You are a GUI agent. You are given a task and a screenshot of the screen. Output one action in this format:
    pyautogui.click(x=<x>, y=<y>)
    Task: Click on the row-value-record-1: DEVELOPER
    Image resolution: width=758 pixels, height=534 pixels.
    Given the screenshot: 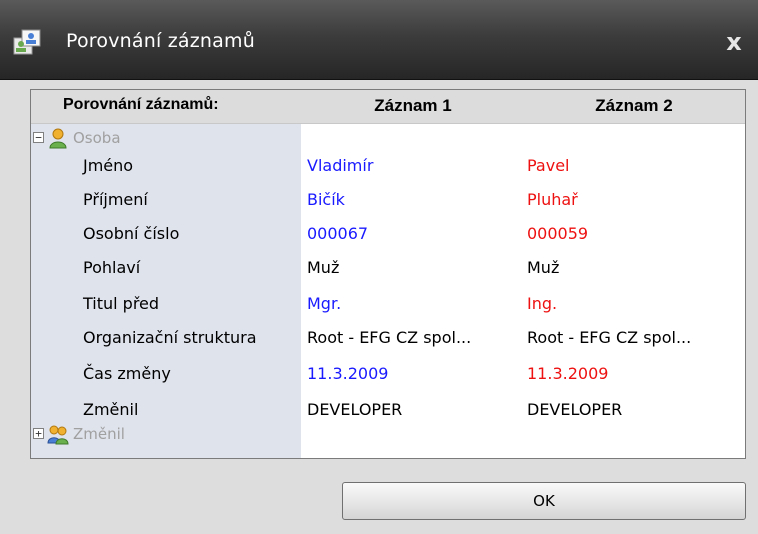 What is the action you would take?
    pyautogui.click(x=355, y=409)
    